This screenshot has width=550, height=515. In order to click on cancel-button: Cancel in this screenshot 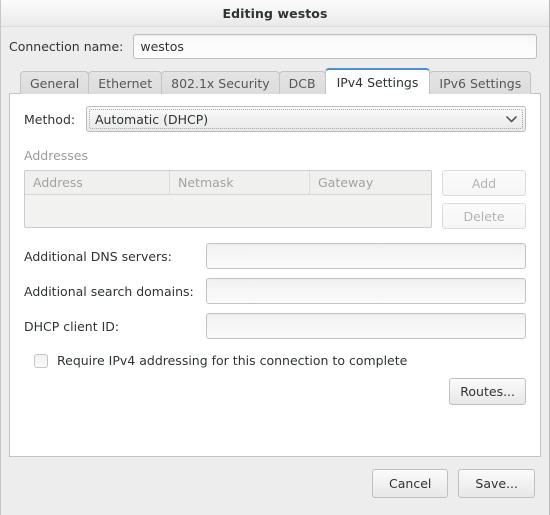, I will do `click(410, 483)`.